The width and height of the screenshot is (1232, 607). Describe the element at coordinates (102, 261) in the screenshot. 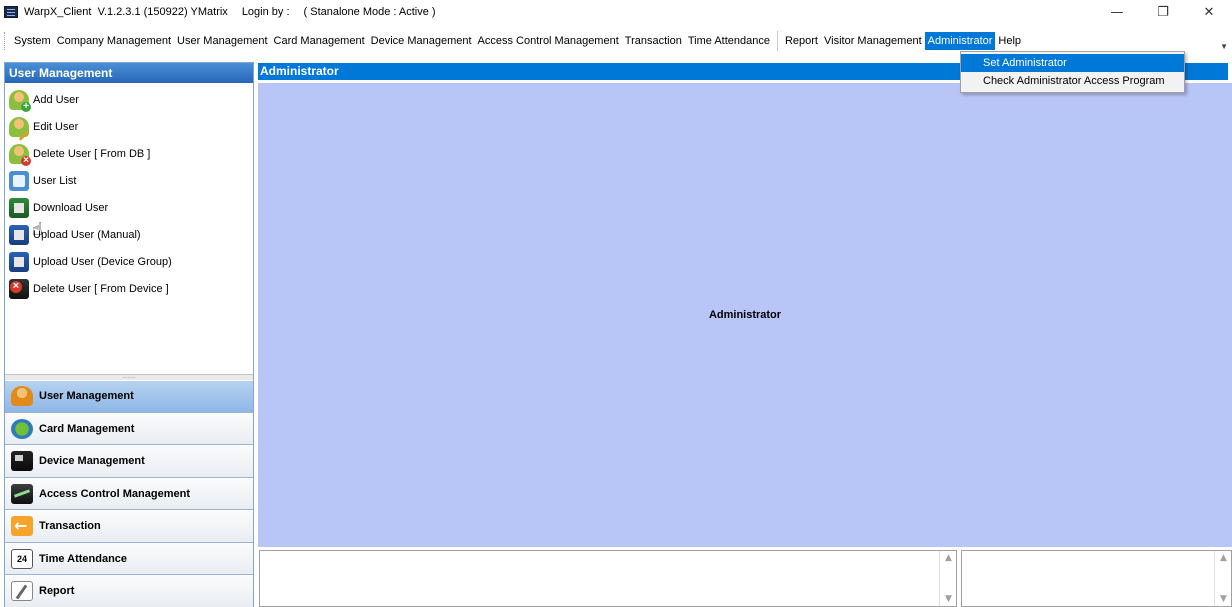

I see `upload-user-group-label: Upload User (Device Group)` at that location.